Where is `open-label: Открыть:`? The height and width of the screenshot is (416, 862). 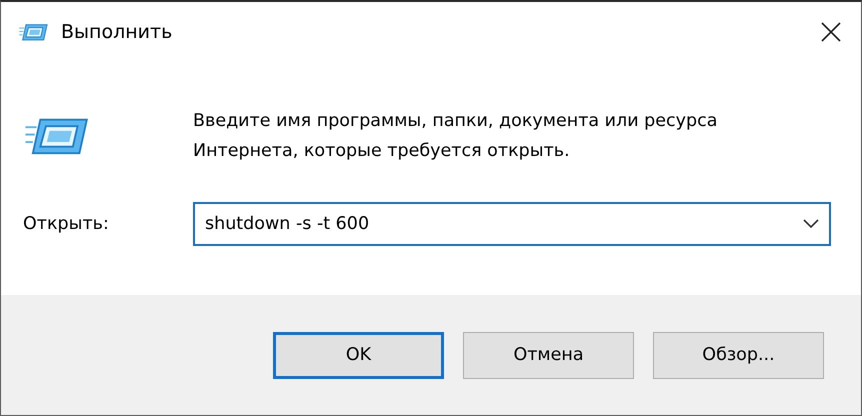
open-label: Открыть: is located at coordinates (66, 224).